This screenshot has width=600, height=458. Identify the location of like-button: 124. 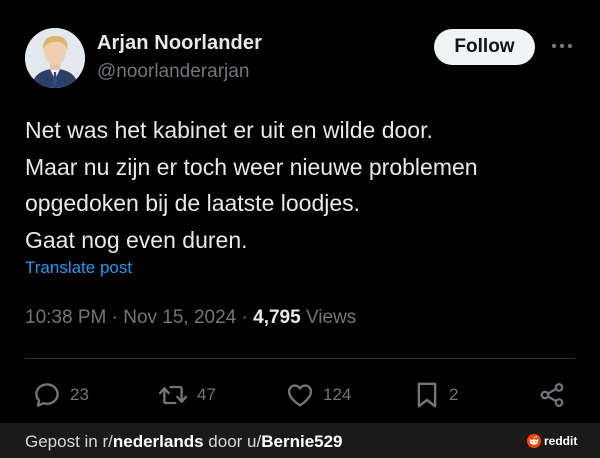
(318, 395).